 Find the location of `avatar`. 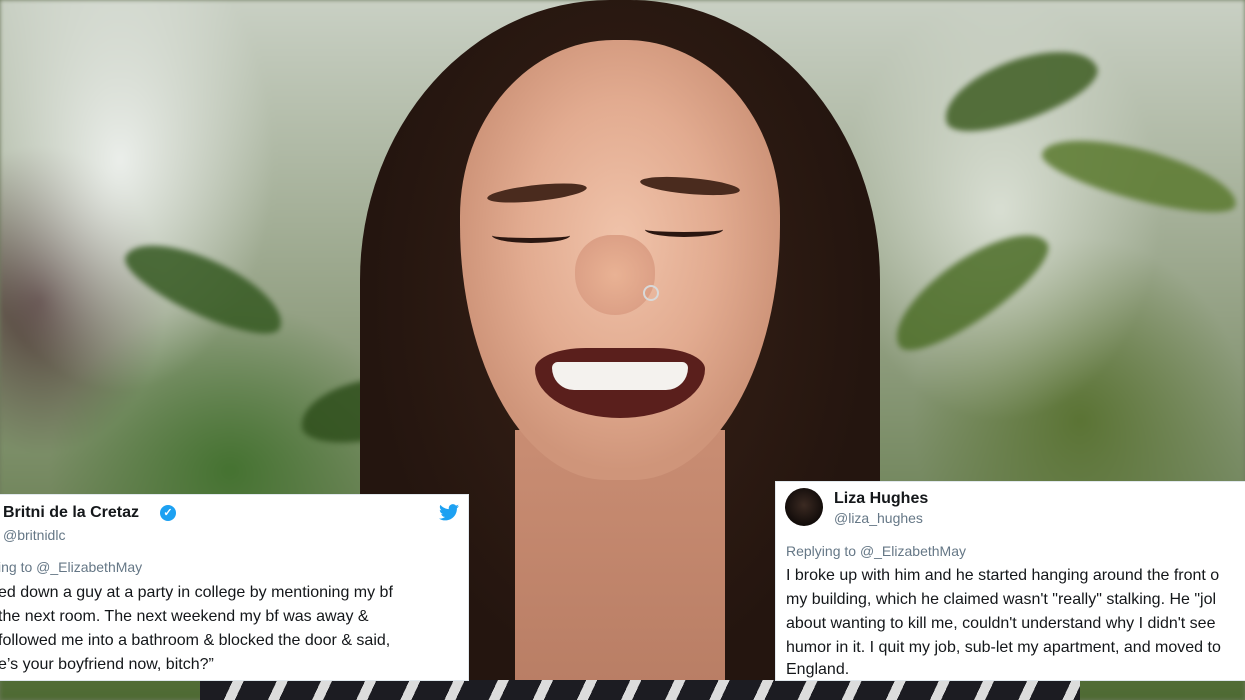

avatar is located at coordinates (804, 507).